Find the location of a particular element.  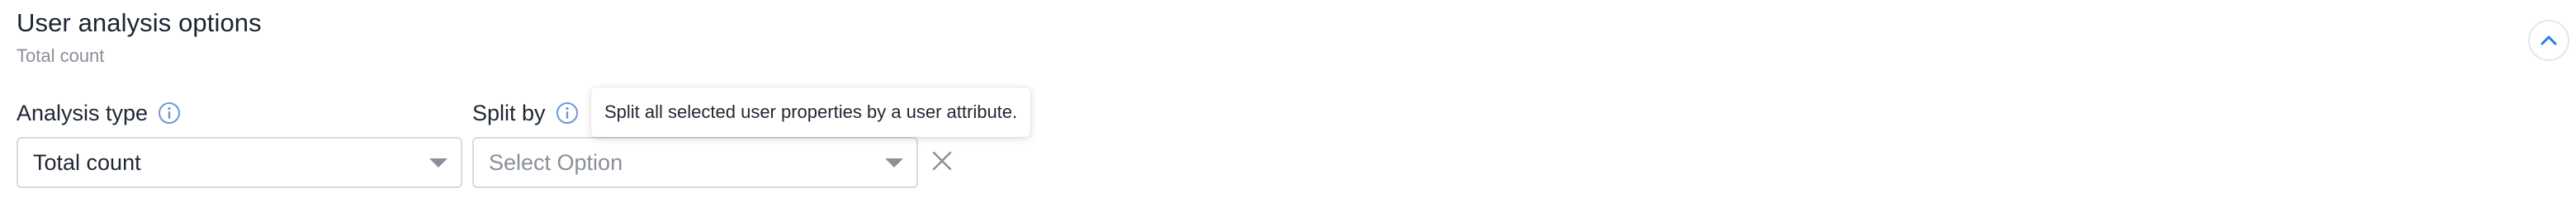

analysis-type-value: Total count is located at coordinates (87, 162).